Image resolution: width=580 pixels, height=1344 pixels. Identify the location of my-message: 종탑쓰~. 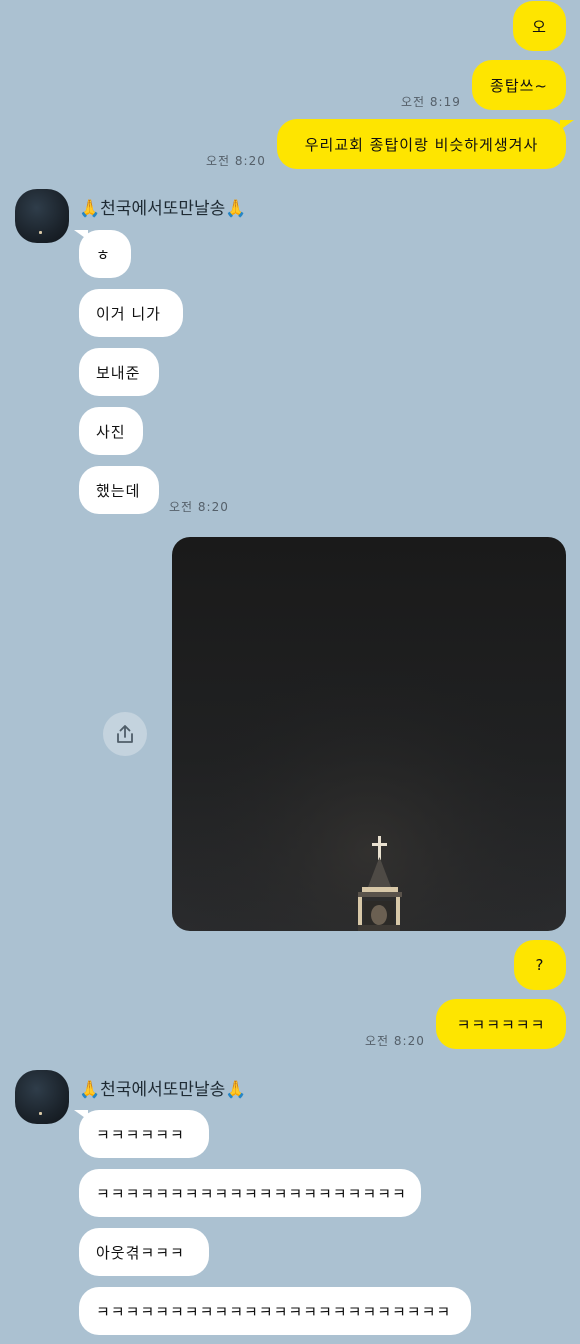
(519, 85).